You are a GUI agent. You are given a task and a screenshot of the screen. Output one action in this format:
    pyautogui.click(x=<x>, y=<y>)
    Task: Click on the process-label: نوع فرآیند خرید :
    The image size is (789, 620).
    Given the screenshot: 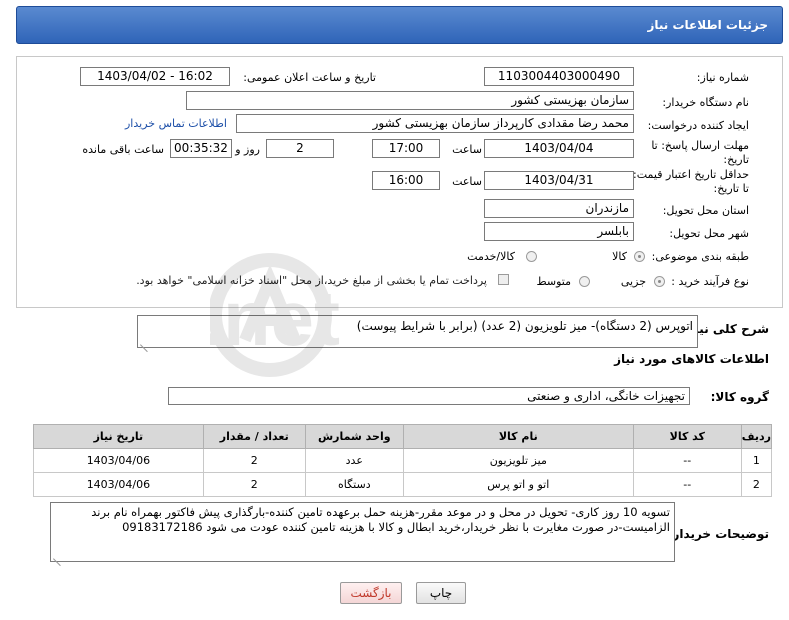 What is the action you would take?
    pyautogui.click(x=710, y=281)
    